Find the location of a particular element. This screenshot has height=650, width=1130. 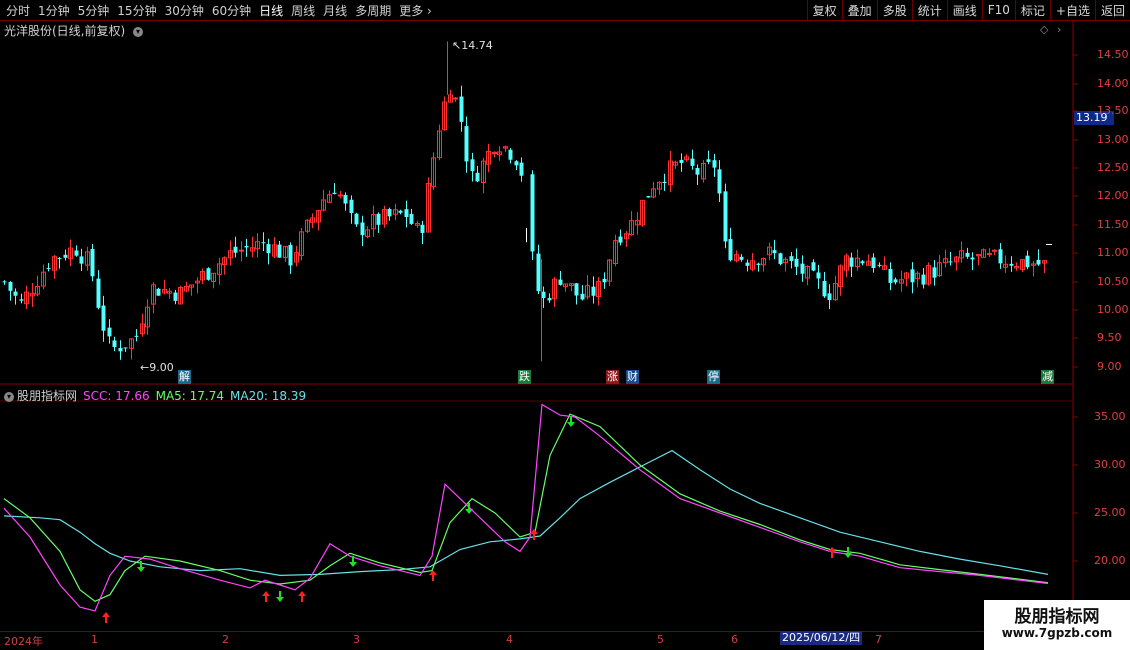

time-label: 4 is located at coordinates (509, 639).